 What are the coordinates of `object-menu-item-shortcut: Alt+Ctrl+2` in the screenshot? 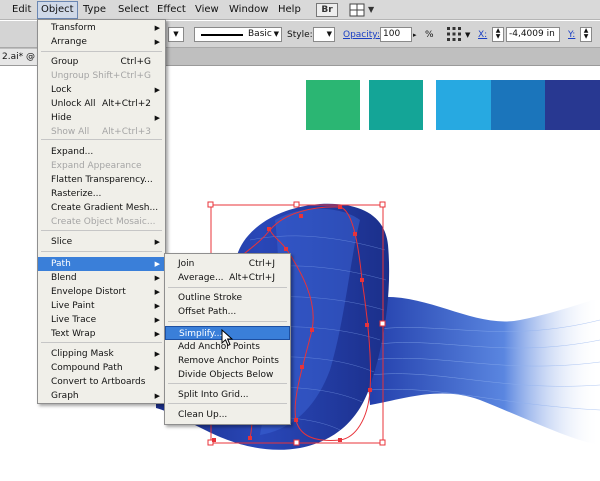 It's located at (126, 104).